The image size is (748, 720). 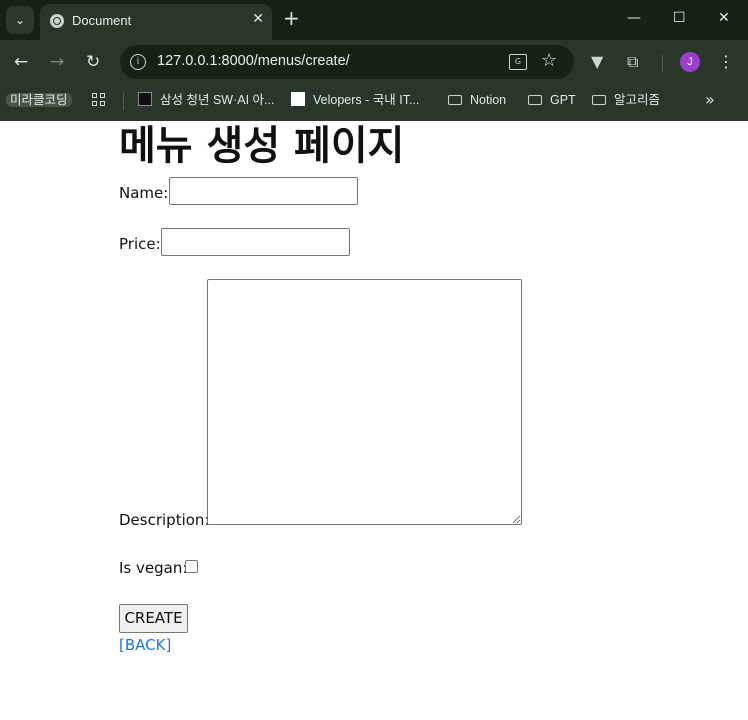 I want to click on more-menu-icon: ⋮, so click(x=726, y=61).